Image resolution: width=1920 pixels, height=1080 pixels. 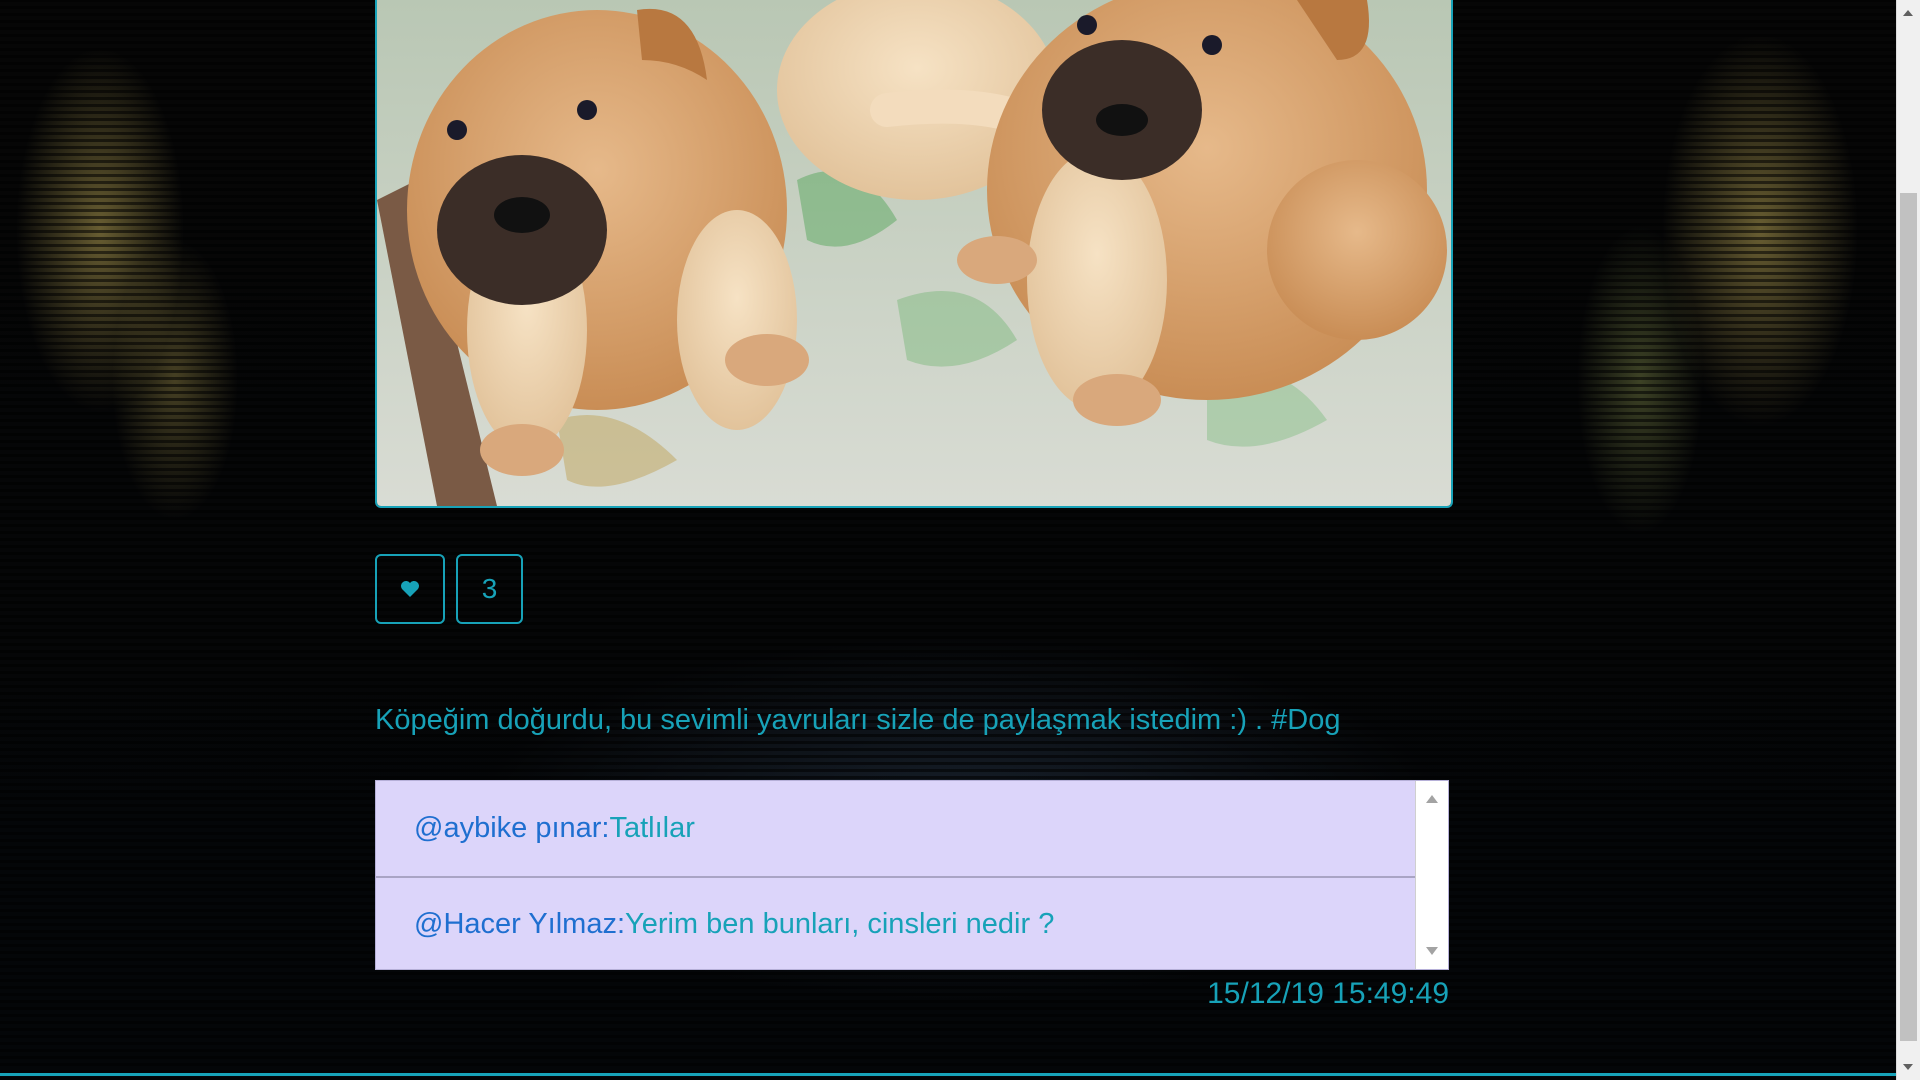 What do you see at coordinates (948, 1074) in the screenshot?
I see `divider` at bounding box center [948, 1074].